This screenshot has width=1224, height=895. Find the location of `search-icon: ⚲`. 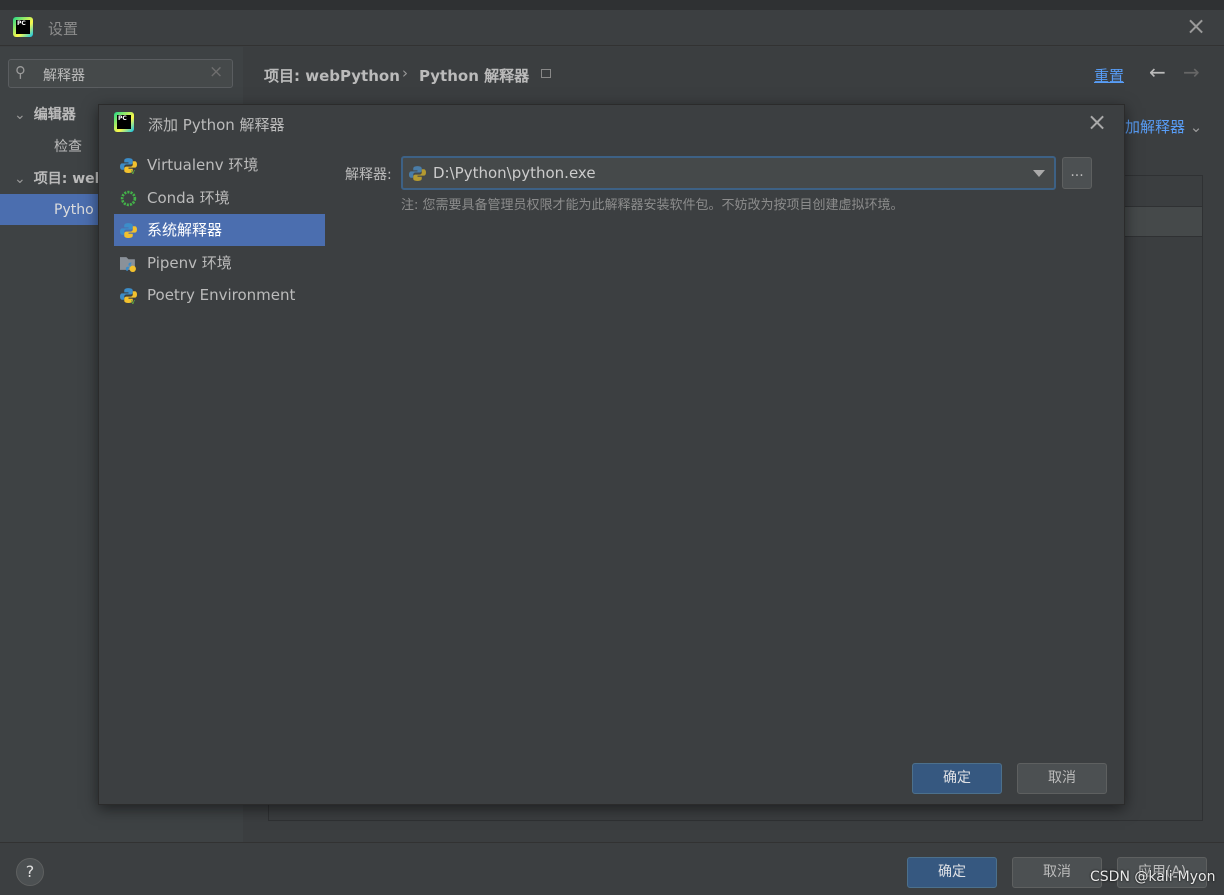

search-icon: ⚲ is located at coordinates (20, 72).